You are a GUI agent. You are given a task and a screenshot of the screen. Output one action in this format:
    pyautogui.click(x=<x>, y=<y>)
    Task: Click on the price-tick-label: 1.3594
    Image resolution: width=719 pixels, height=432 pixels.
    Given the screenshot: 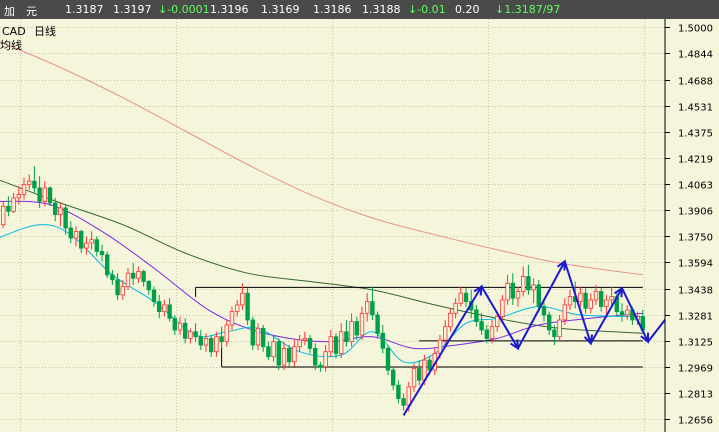 What is the action you would take?
    pyautogui.click(x=695, y=264)
    